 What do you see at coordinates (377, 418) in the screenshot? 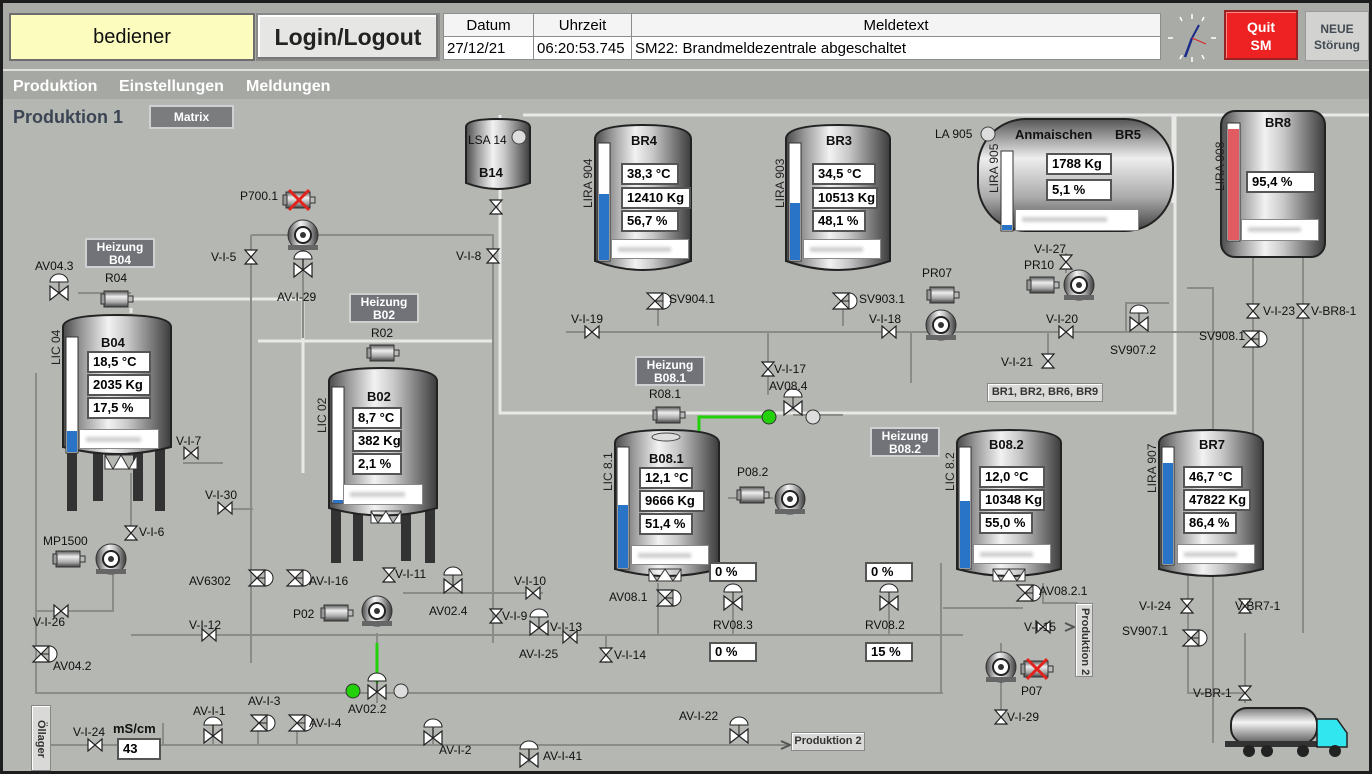
I see `b02-temp: 8,7 °C` at bounding box center [377, 418].